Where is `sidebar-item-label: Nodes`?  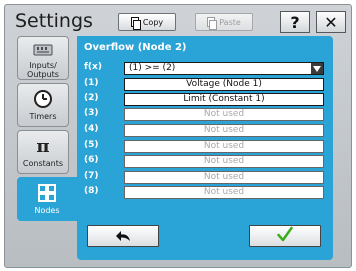 sidebar-item-label: Nodes is located at coordinates (47, 210).